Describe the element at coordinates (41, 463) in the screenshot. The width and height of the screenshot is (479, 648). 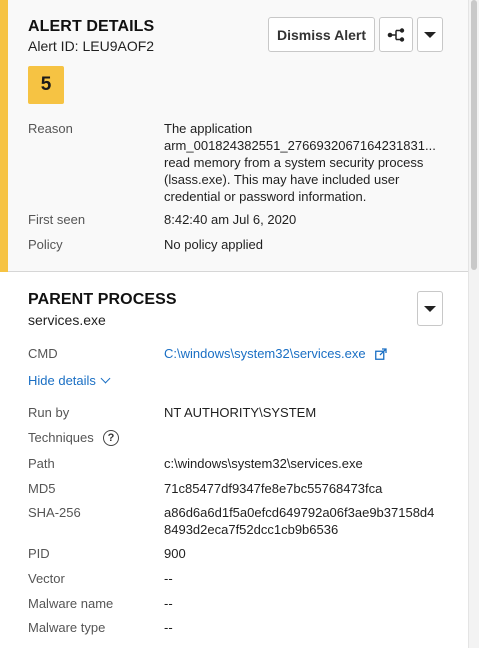
I see `path-label: Path` at that location.